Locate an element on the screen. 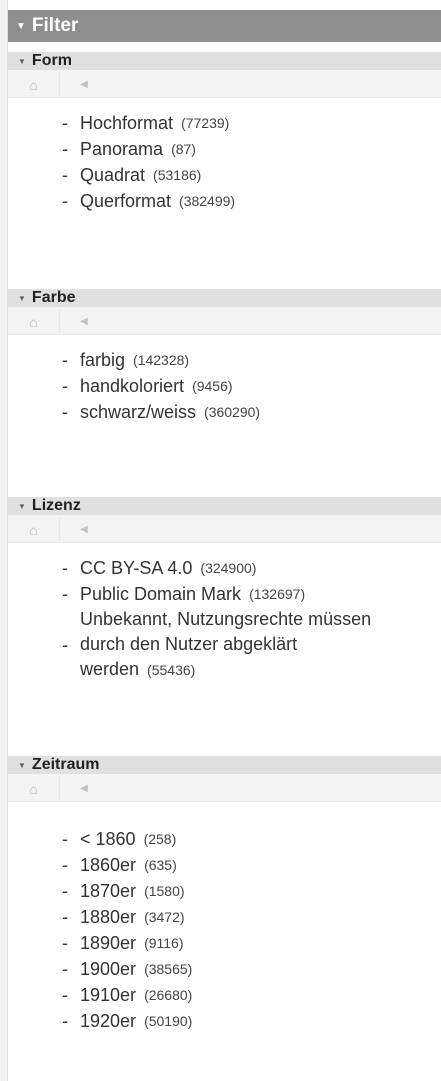 The height and width of the screenshot is (1081, 441). filter-title: Filter is located at coordinates (55, 25).